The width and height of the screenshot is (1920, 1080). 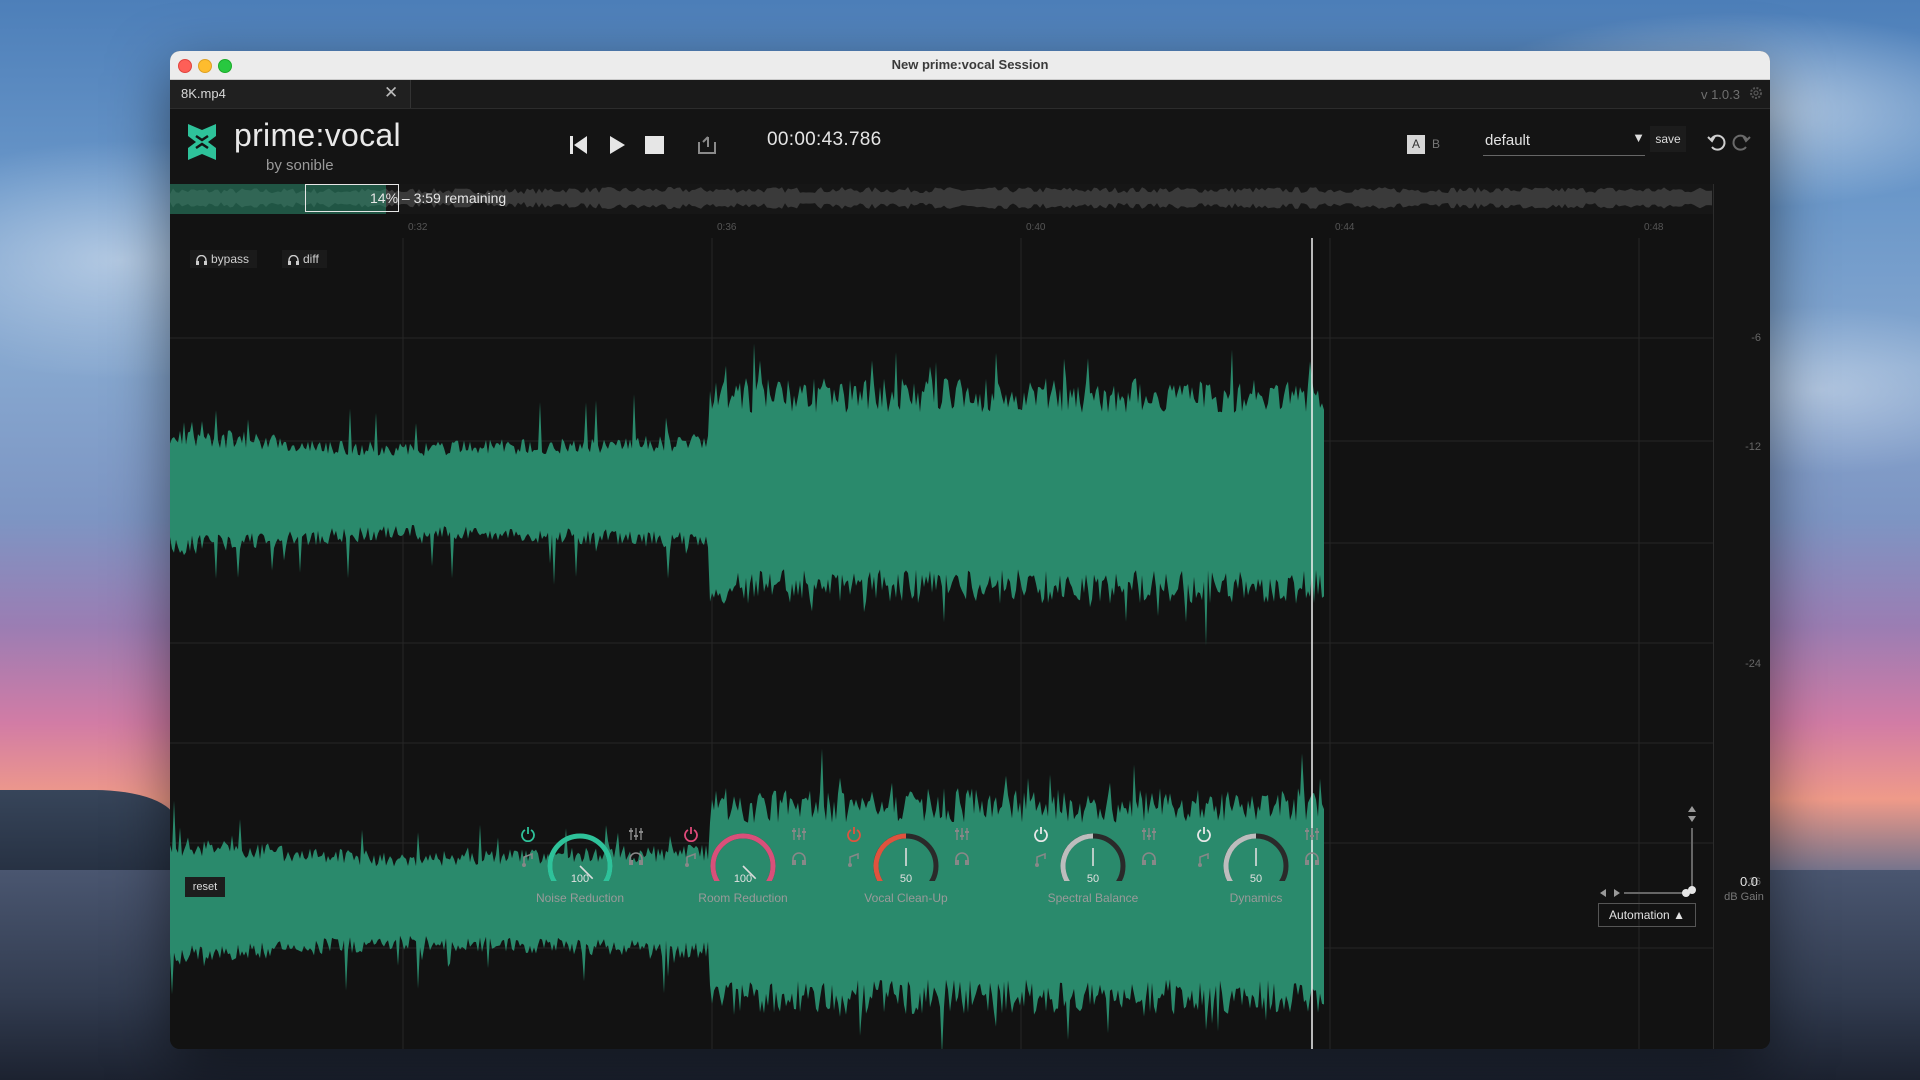 I want to click on module-spectral-balance: 50 Spectral Balance, so click(x=1113, y=866).